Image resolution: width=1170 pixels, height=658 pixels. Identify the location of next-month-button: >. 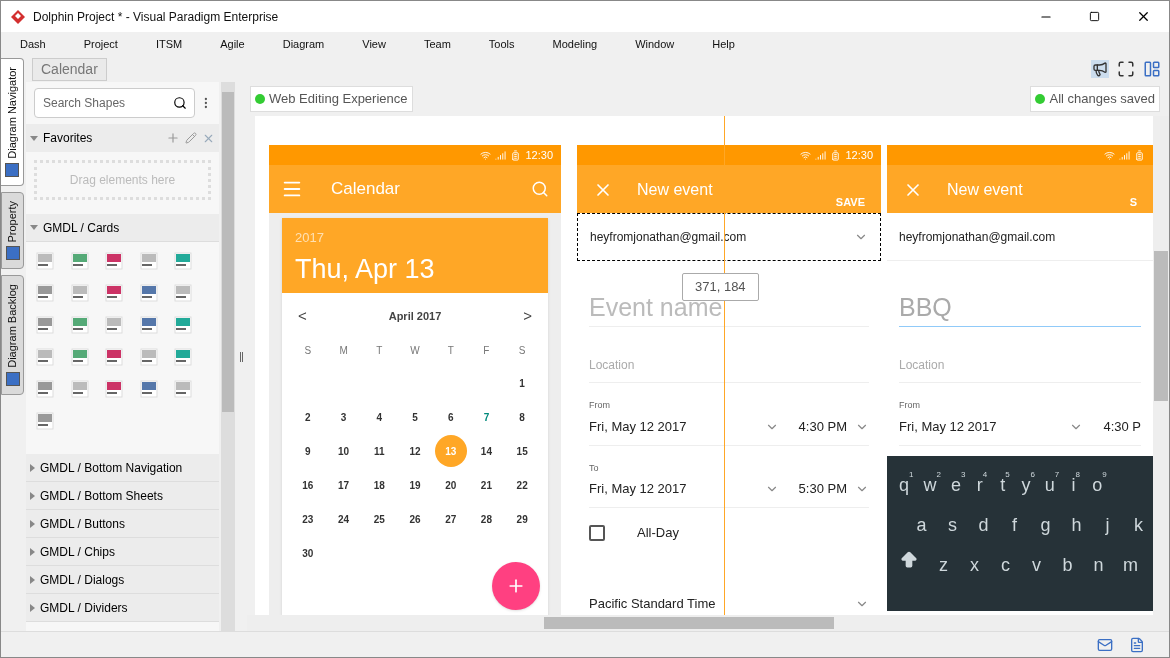
(527, 315).